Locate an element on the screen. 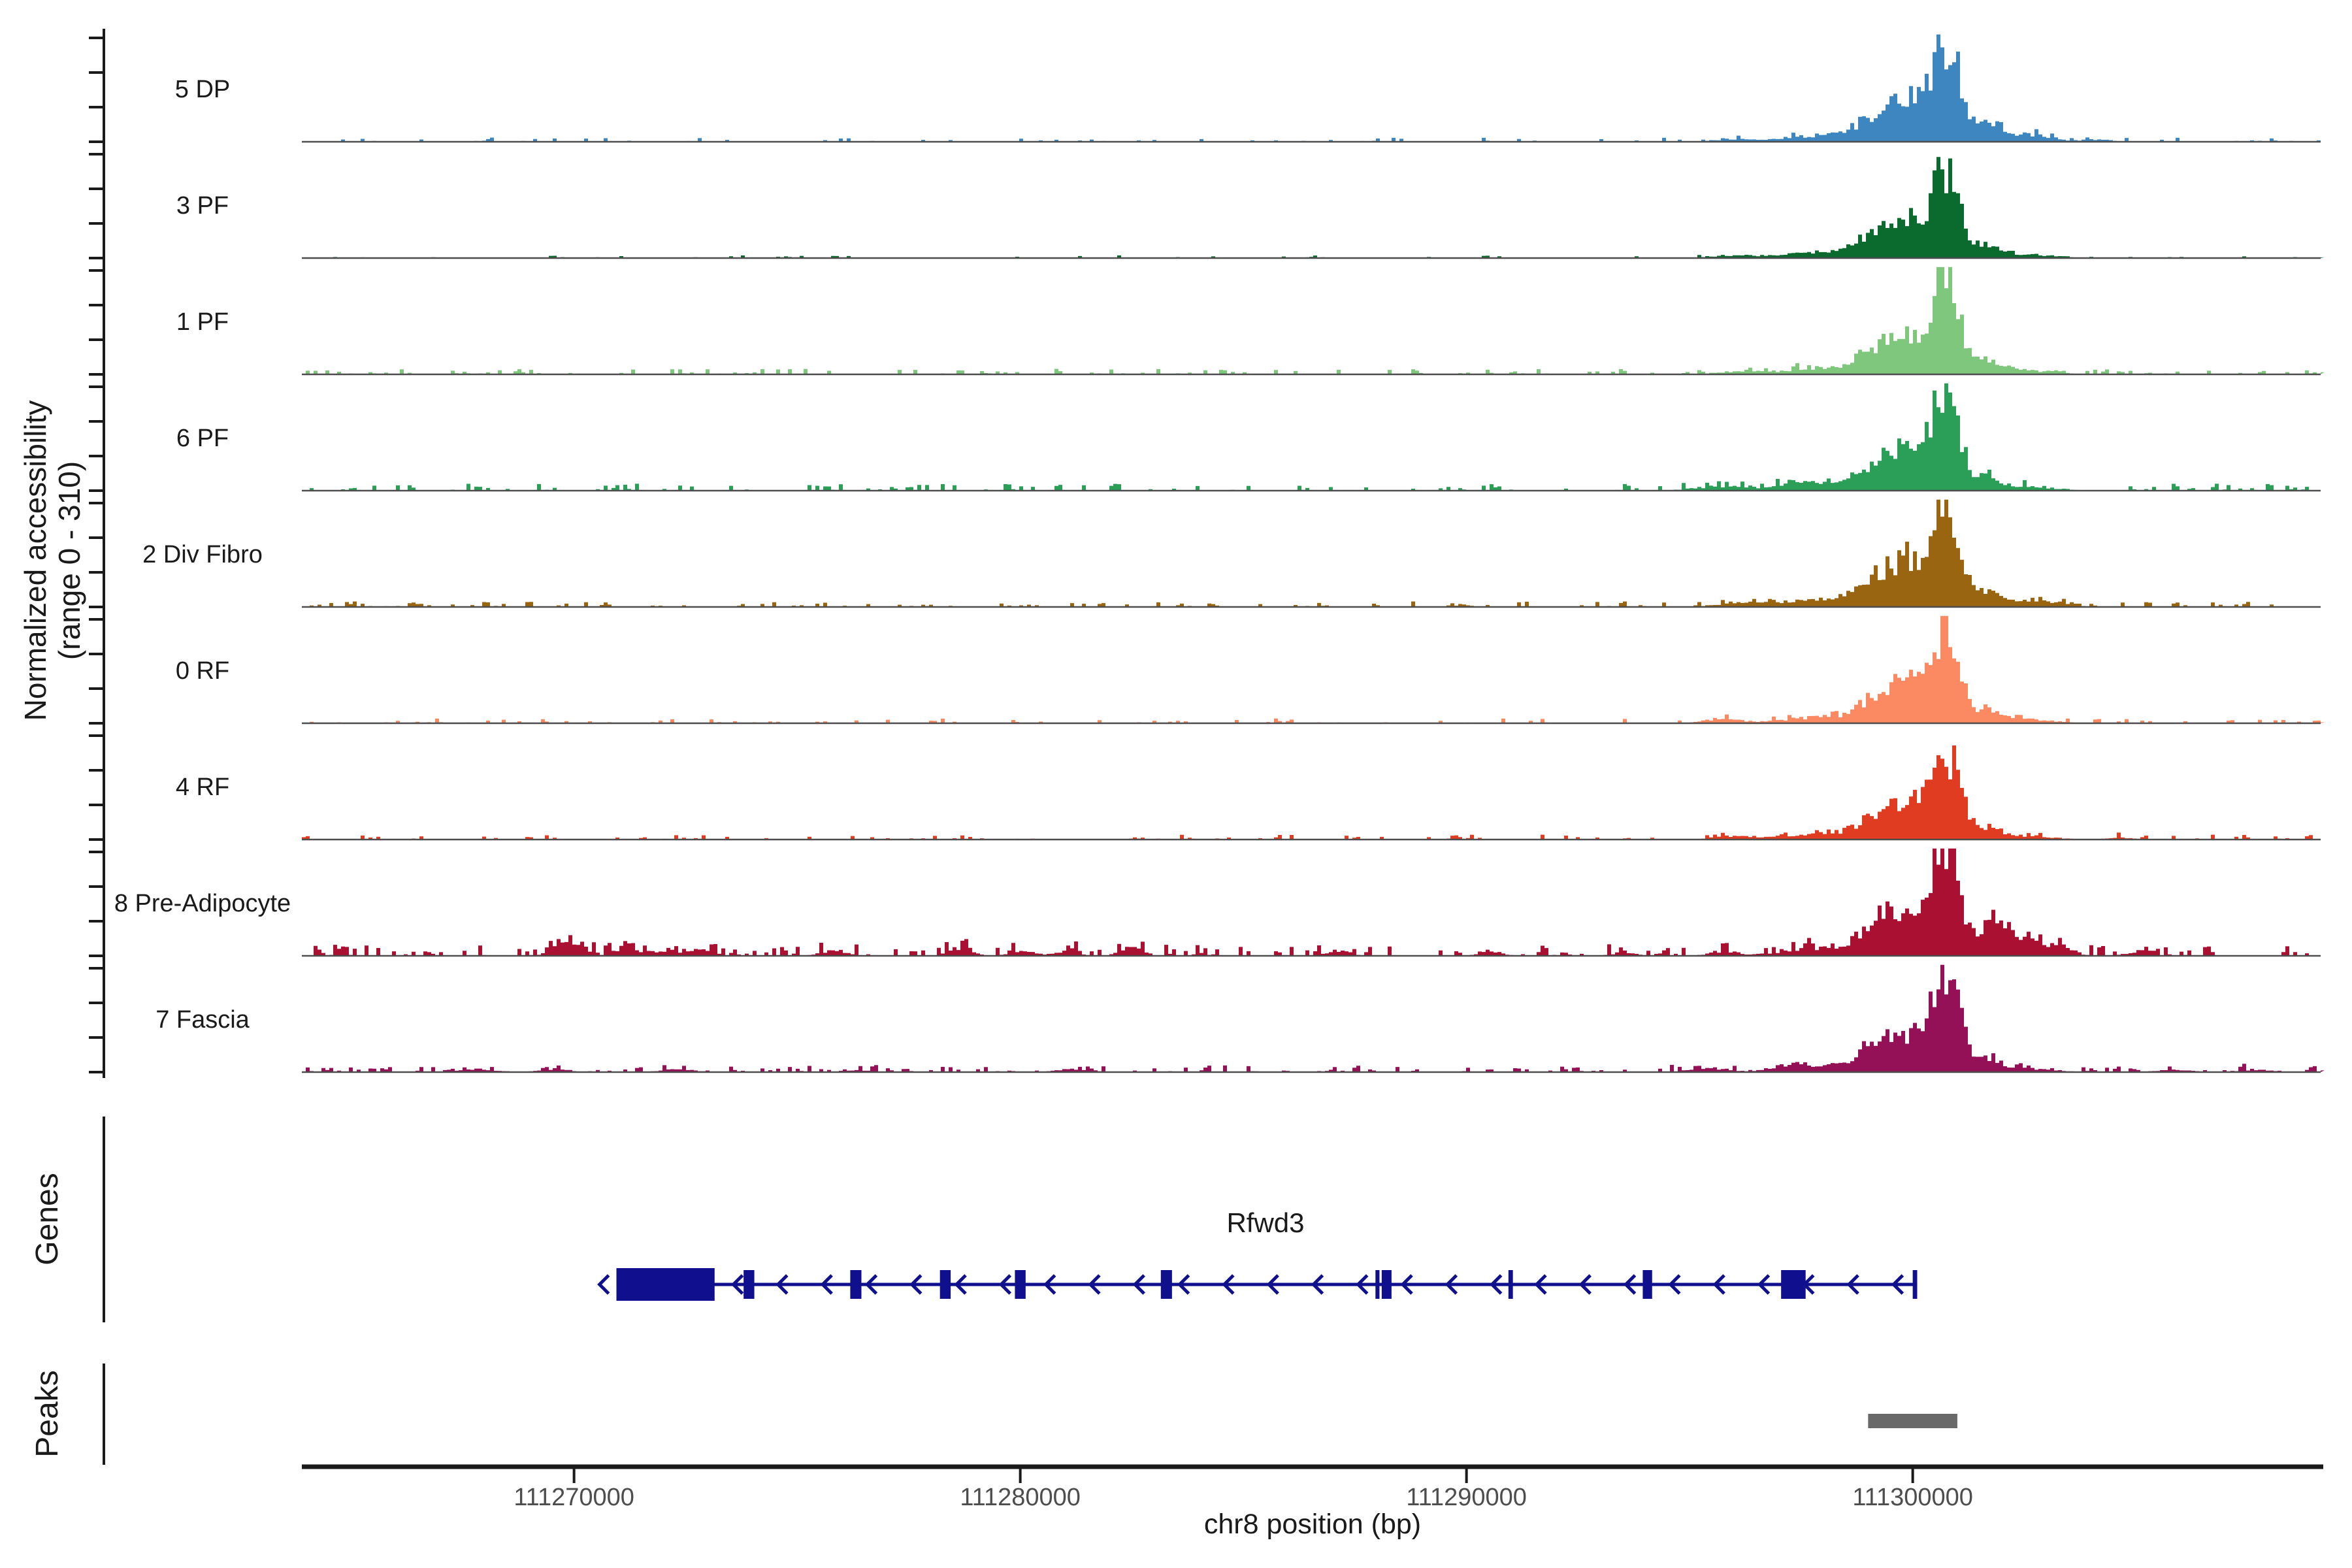 This screenshot has width=2352, height=1568. gene-model is located at coordinates (1257, 1284).